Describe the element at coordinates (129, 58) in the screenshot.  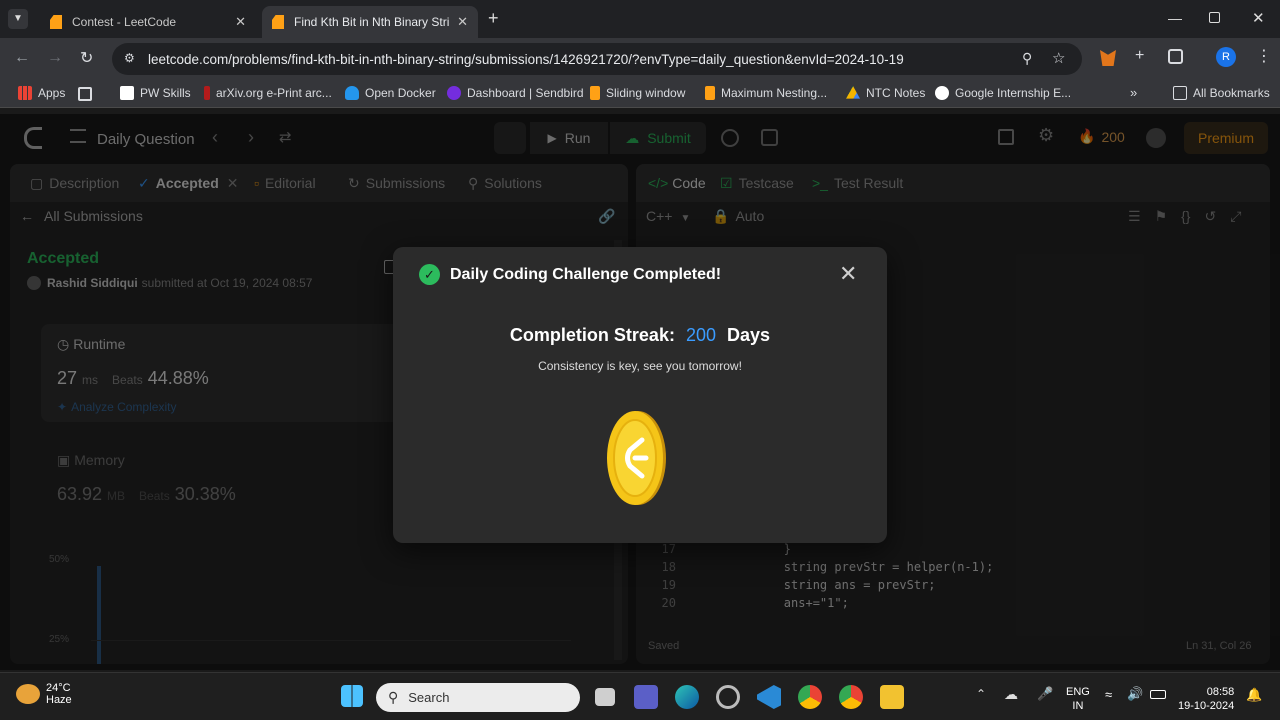
I see `site-info-icon: ⚙` at that location.